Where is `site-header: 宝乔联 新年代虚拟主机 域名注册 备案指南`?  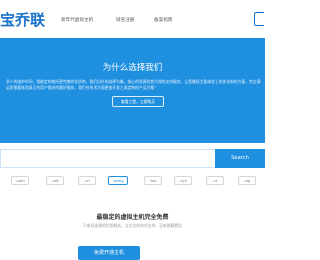
site-header: 宝乔联 新年代虚拟主机 域名注册 备案指南 is located at coordinates (132, 19).